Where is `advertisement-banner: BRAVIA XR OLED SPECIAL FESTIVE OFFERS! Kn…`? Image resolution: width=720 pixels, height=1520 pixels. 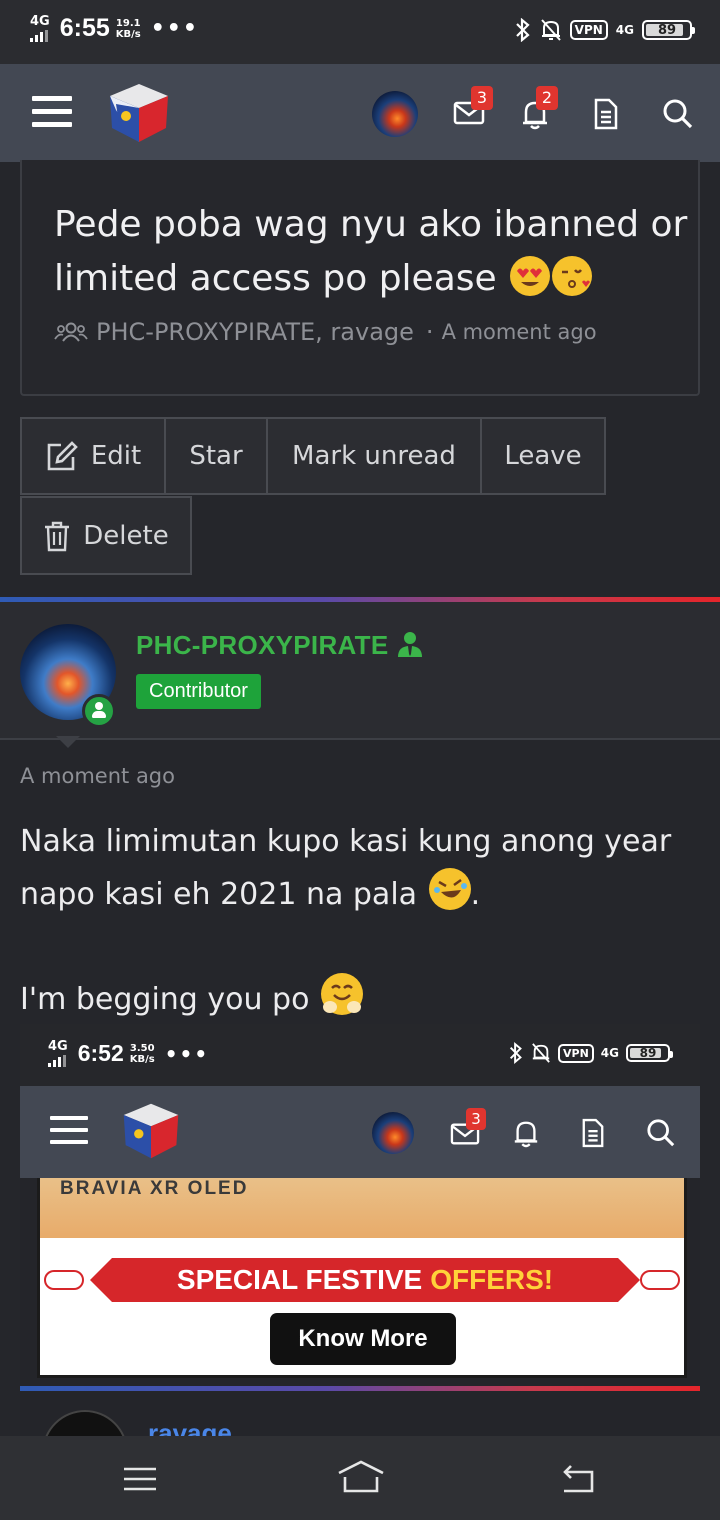 advertisement-banner: BRAVIA XR OLED SPECIAL FESTIVE OFFERS! Kn… is located at coordinates (362, 1278).